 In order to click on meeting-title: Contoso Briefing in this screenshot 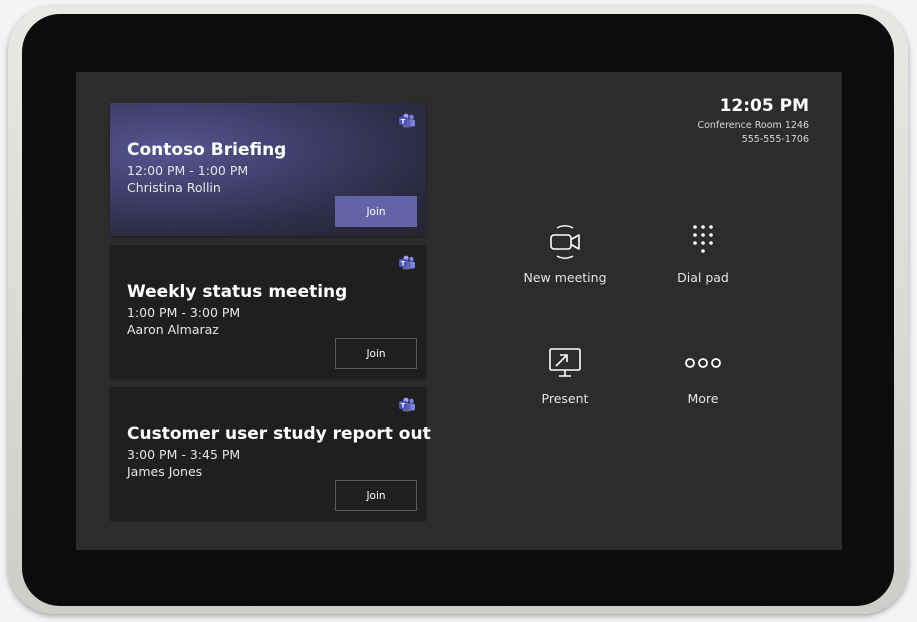, I will do `click(207, 150)`.